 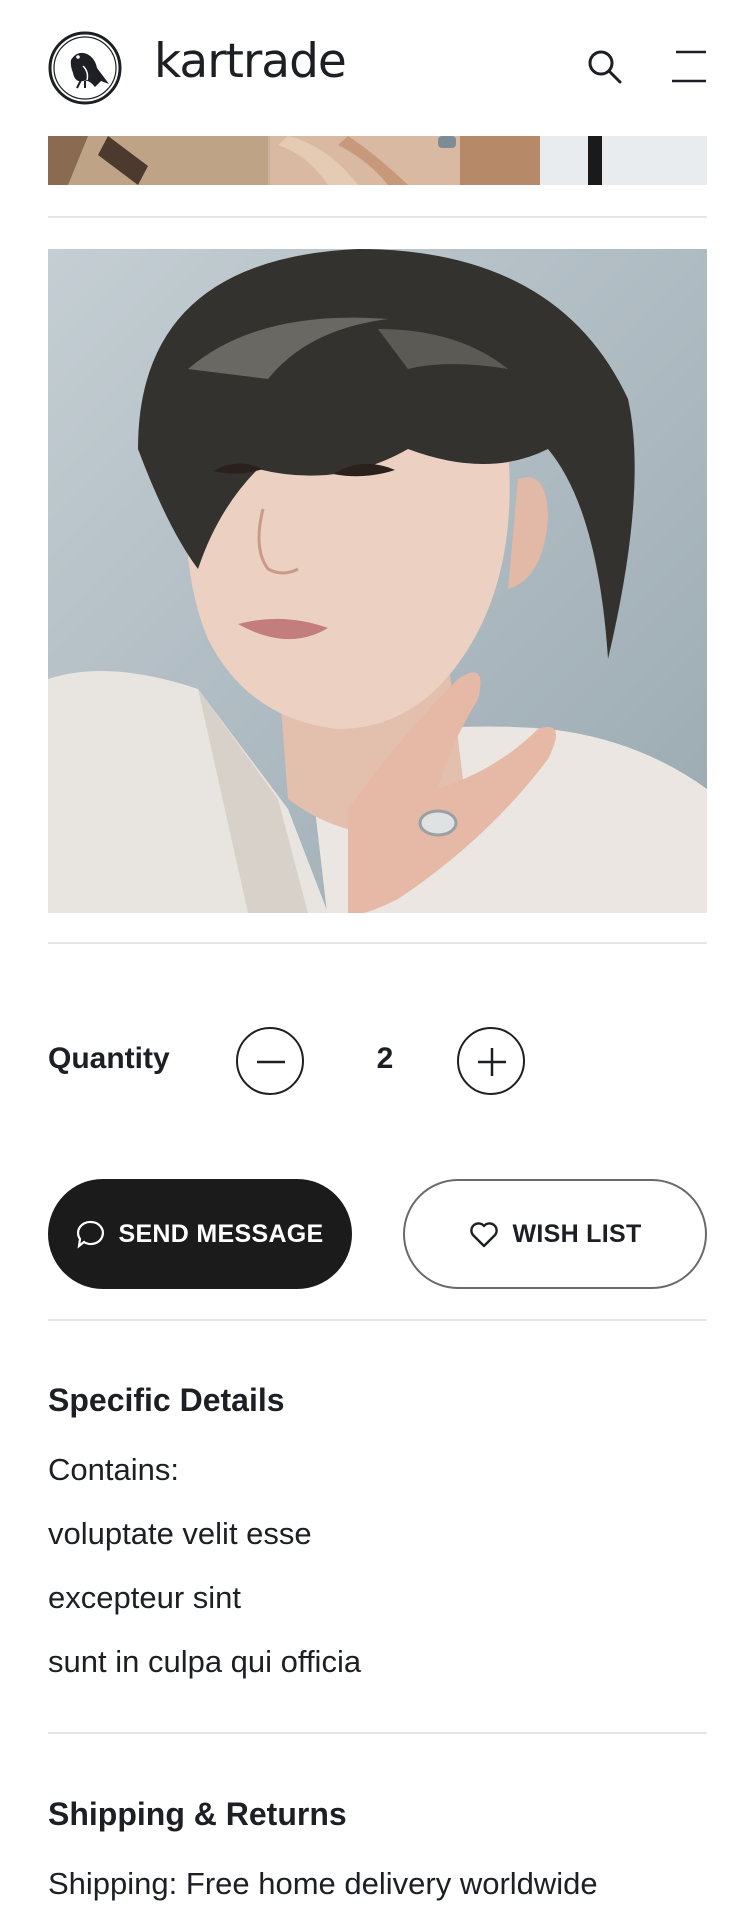 I want to click on quantity-label: Quantity, so click(x=109, y=1058).